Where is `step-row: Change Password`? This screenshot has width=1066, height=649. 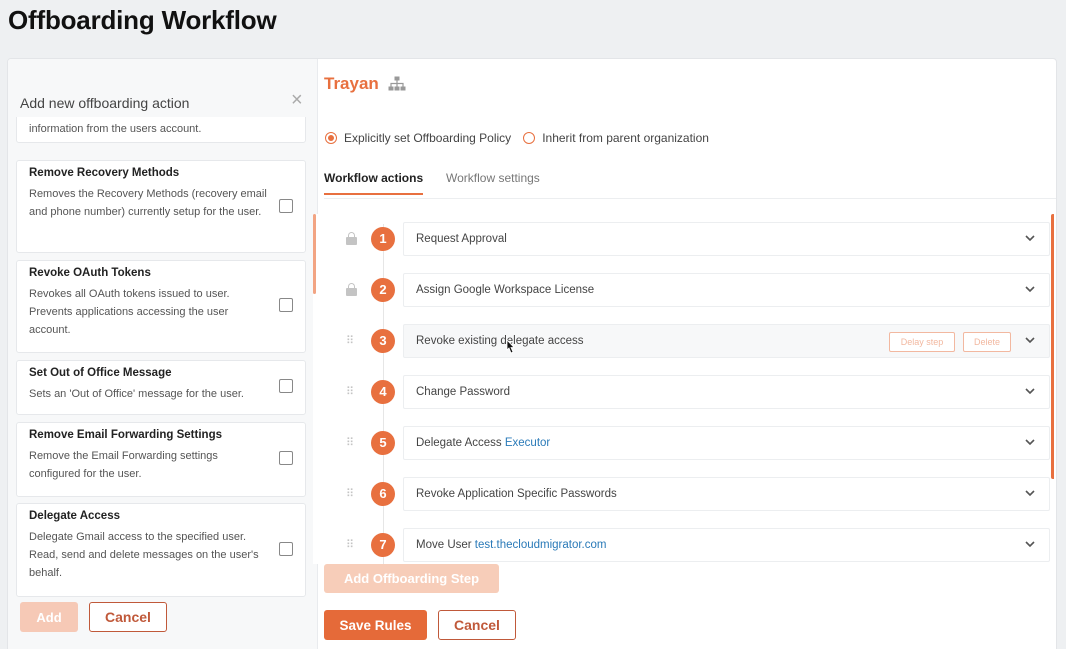 step-row: Change Password is located at coordinates (726, 392).